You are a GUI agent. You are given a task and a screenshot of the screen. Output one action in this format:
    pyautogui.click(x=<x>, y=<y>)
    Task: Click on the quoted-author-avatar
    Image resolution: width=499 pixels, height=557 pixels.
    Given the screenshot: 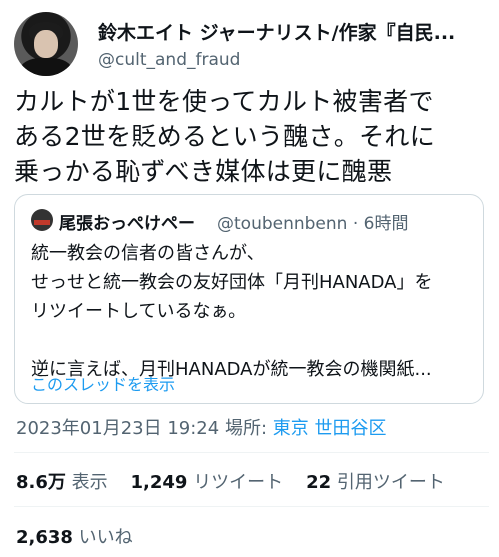 What is the action you would take?
    pyautogui.click(x=42, y=220)
    